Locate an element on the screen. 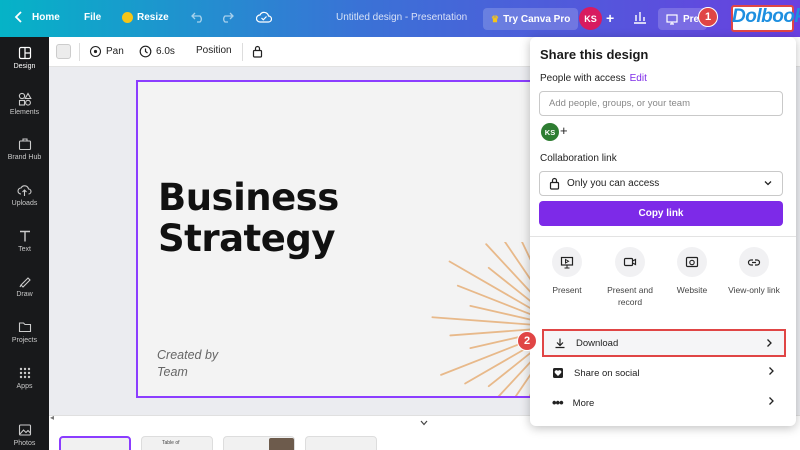 Image resolution: width=800 pixels, height=450 pixels. add-collaborator-icon: + is located at coordinates (564, 130).